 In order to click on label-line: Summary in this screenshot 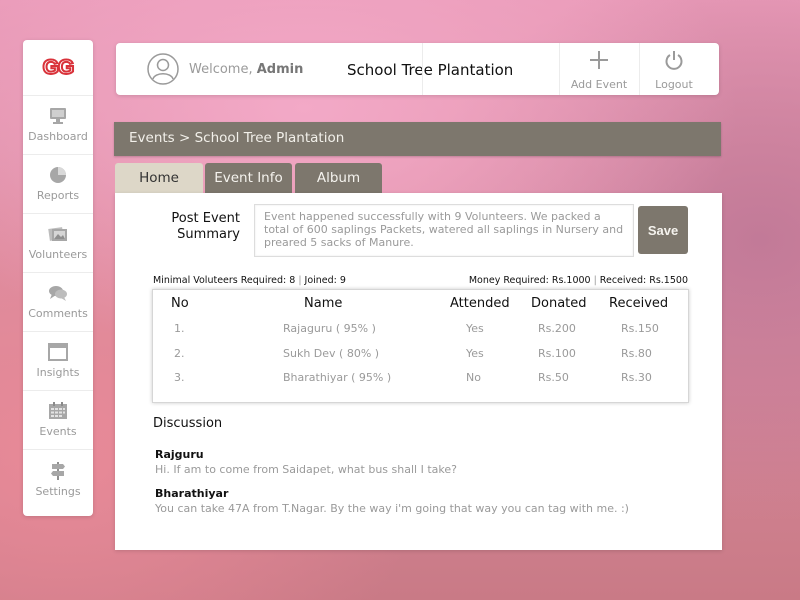, I will do `click(208, 234)`.